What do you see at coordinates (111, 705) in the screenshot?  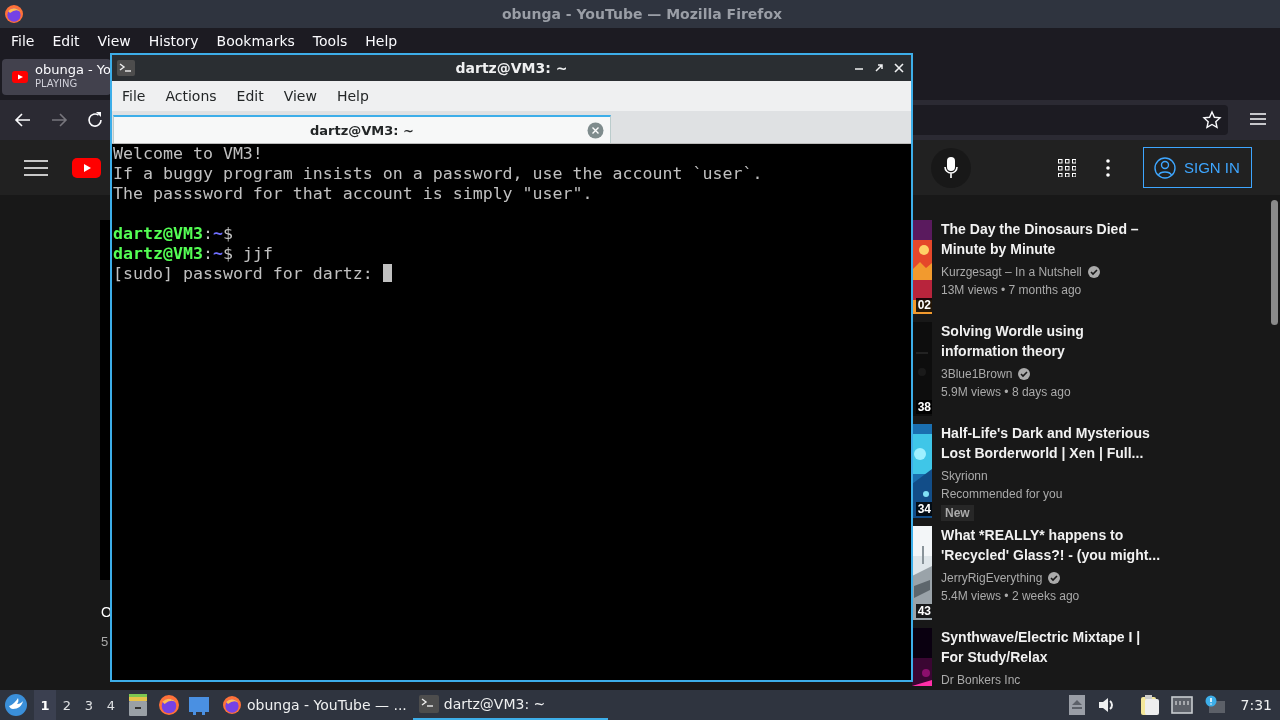 I see `workspace-button: 4` at bounding box center [111, 705].